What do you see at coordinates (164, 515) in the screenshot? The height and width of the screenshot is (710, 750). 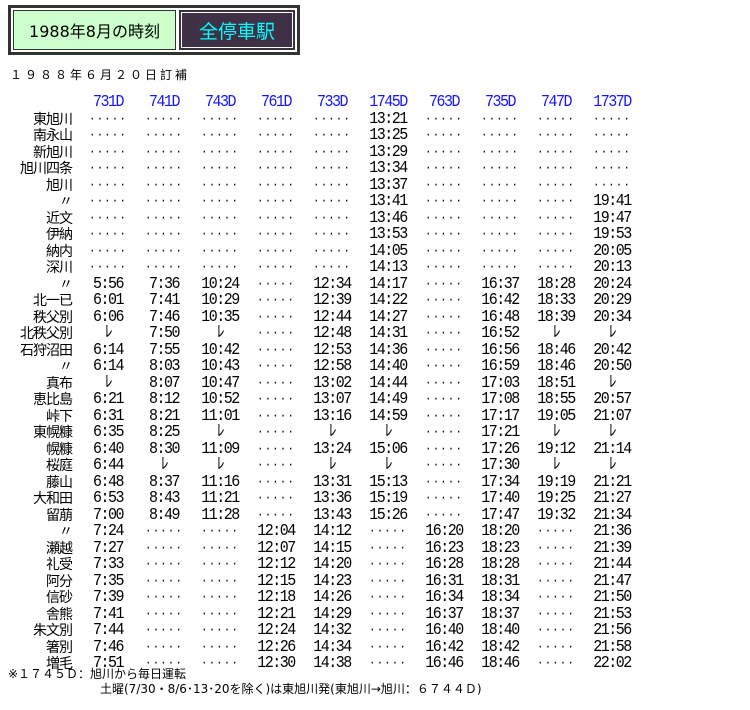 I see `time-cell: 8:49` at bounding box center [164, 515].